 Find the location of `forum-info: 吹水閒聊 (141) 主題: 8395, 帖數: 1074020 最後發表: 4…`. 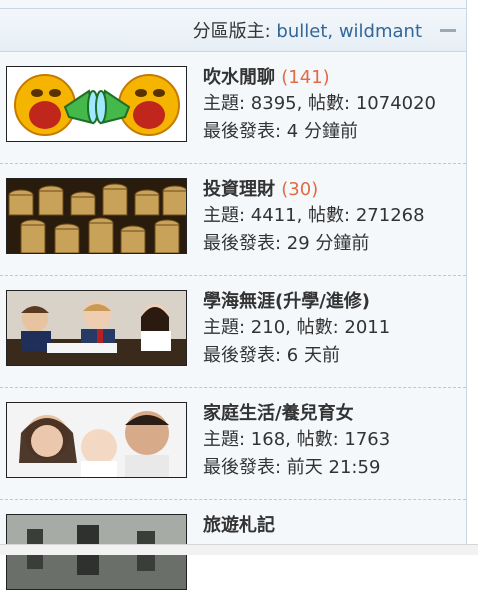

forum-info: 吹水閒聊 (141) 主題: 8395, 帖數: 1074020 最後發表: 4… is located at coordinates (333, 106).